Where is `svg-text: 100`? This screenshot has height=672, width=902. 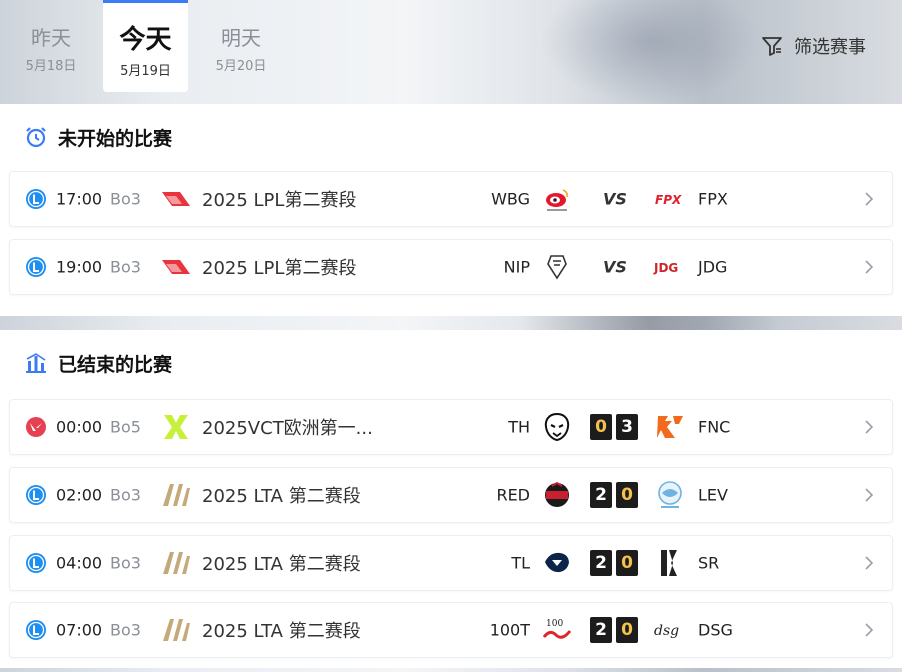 svg-text: 100 is located at coordinates (554, 624).